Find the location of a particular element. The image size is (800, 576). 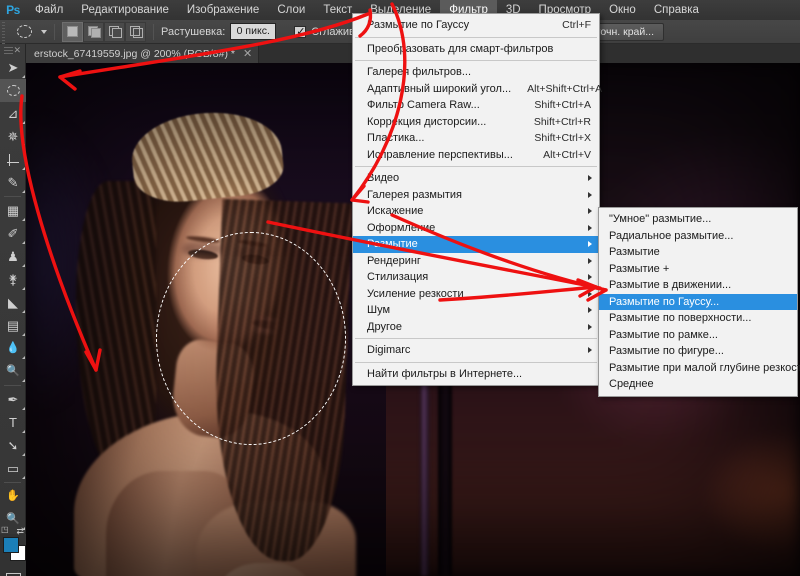

menu-item-label: Размытие is located at coordinates (392, 244).